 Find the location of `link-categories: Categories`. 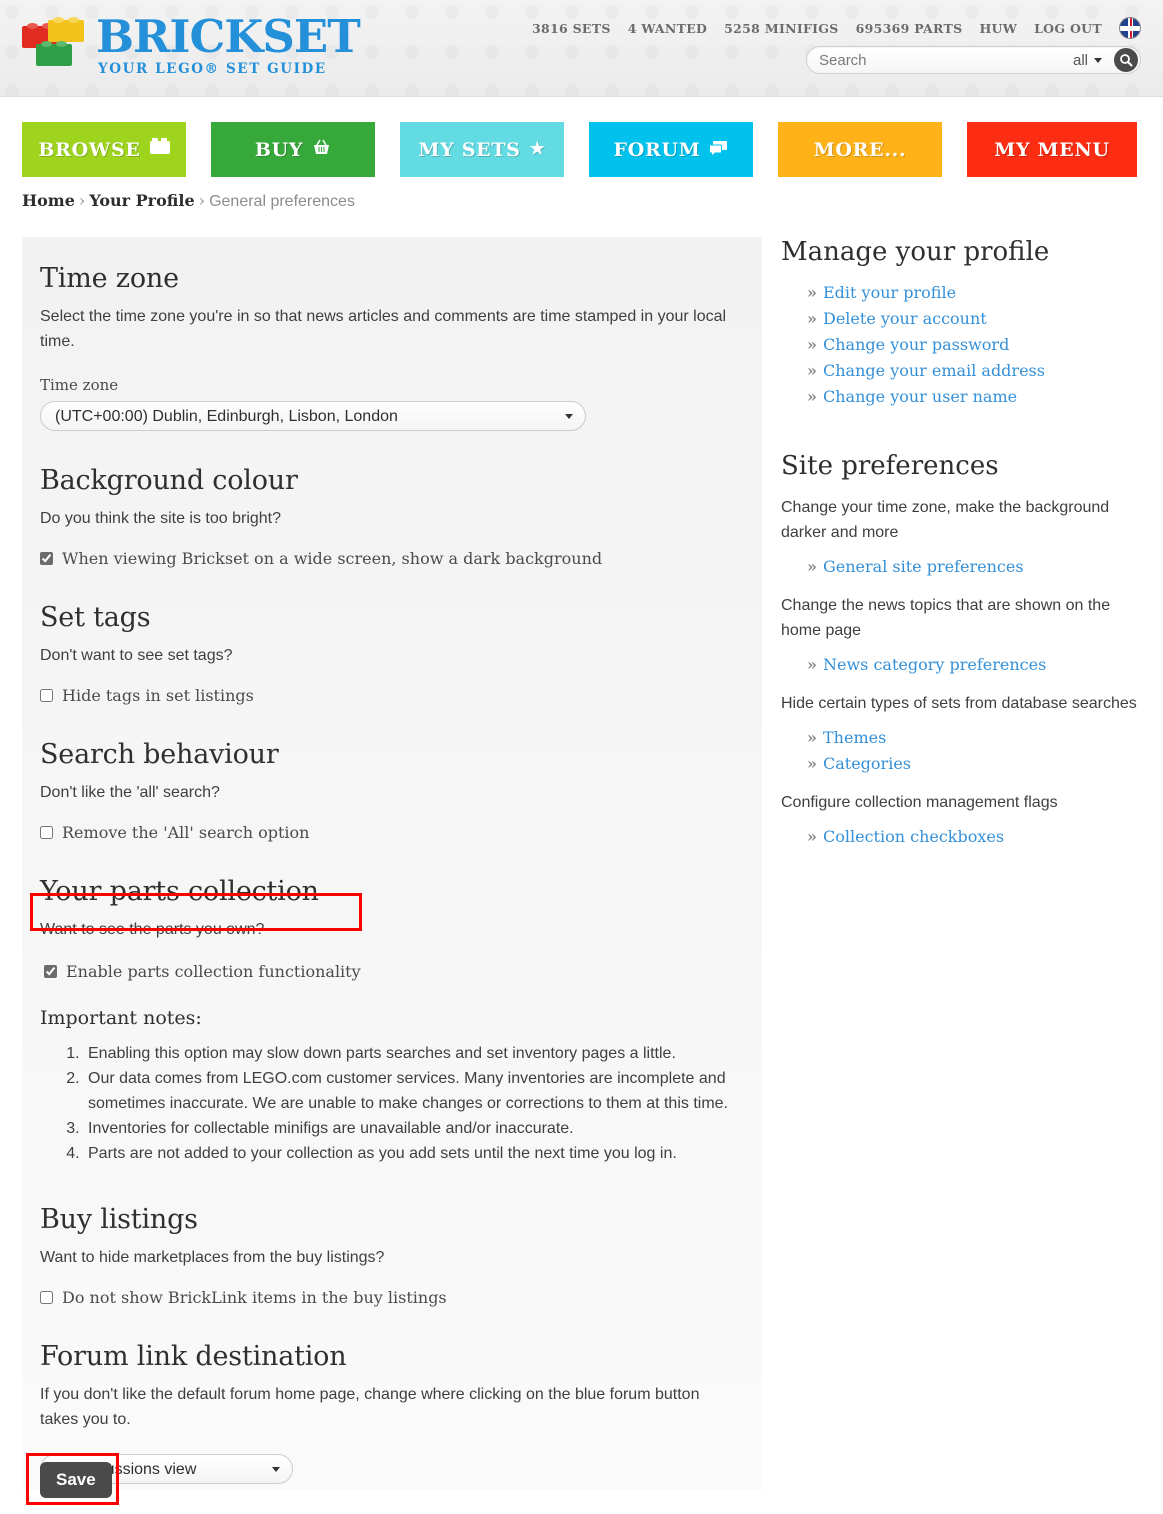

link-categories: Categories is located at coordinates (867, 763).